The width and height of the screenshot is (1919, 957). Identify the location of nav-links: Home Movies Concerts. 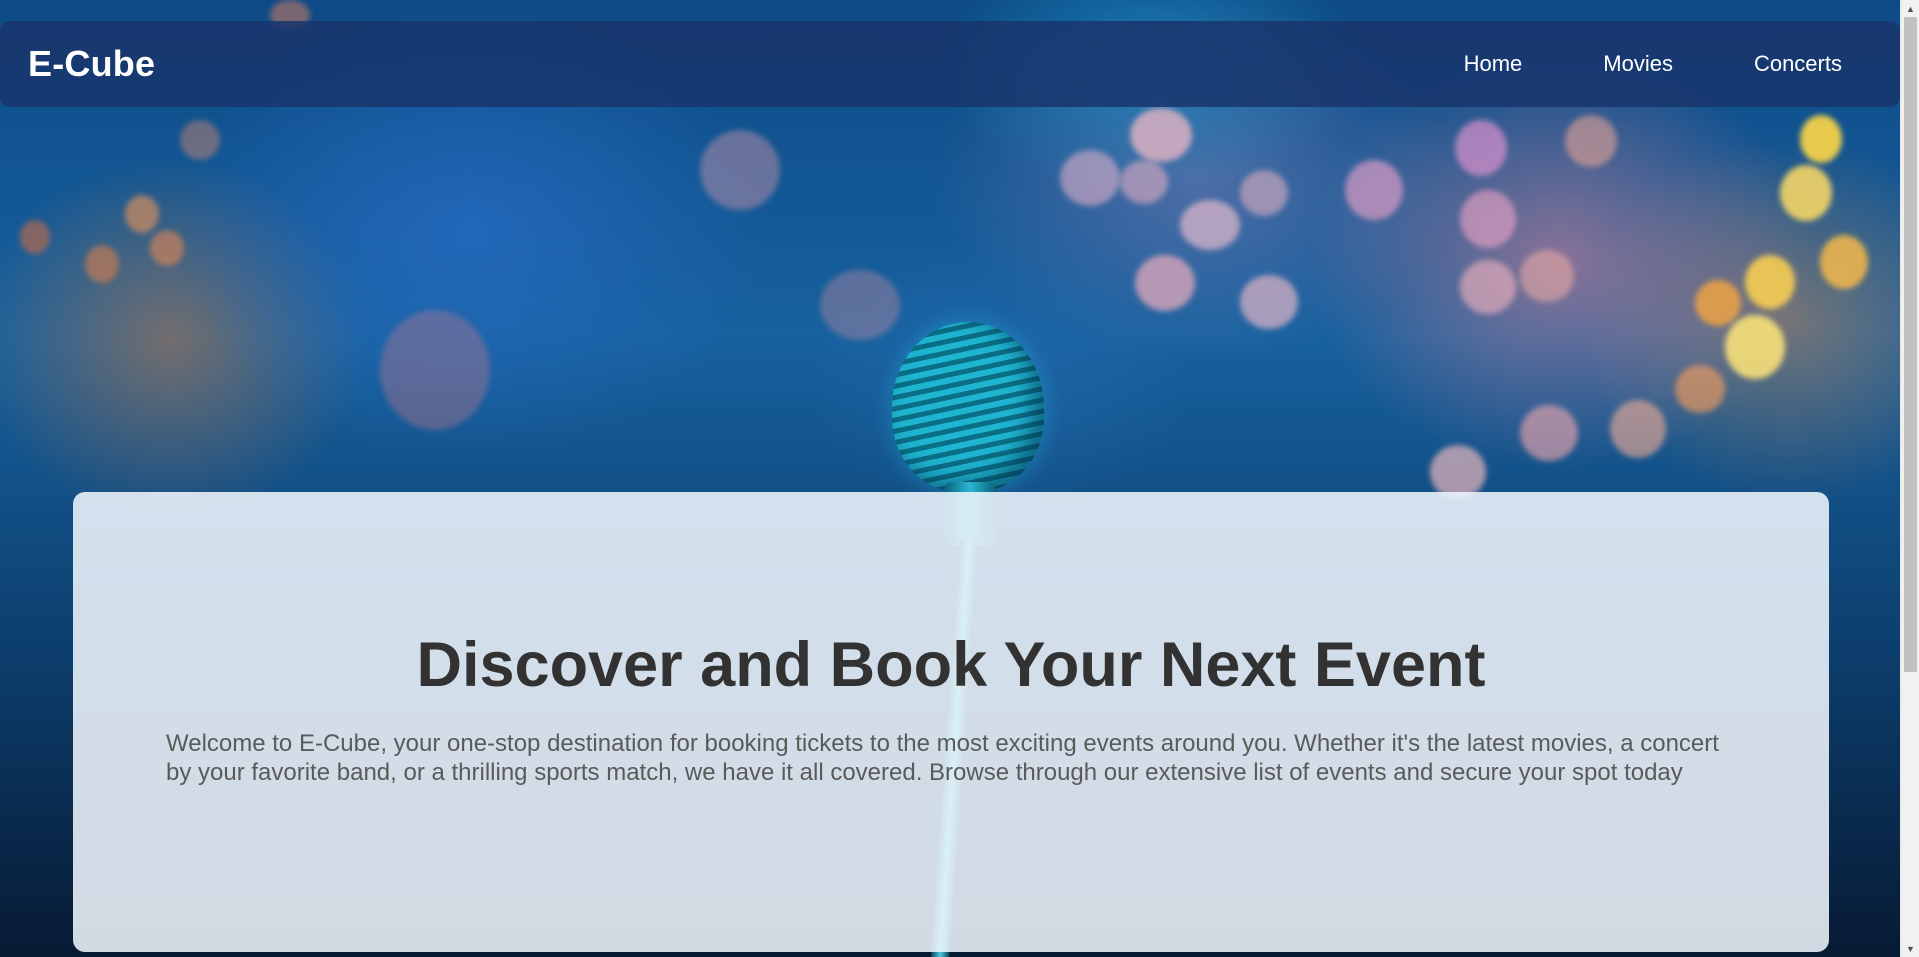
(1668, 64).